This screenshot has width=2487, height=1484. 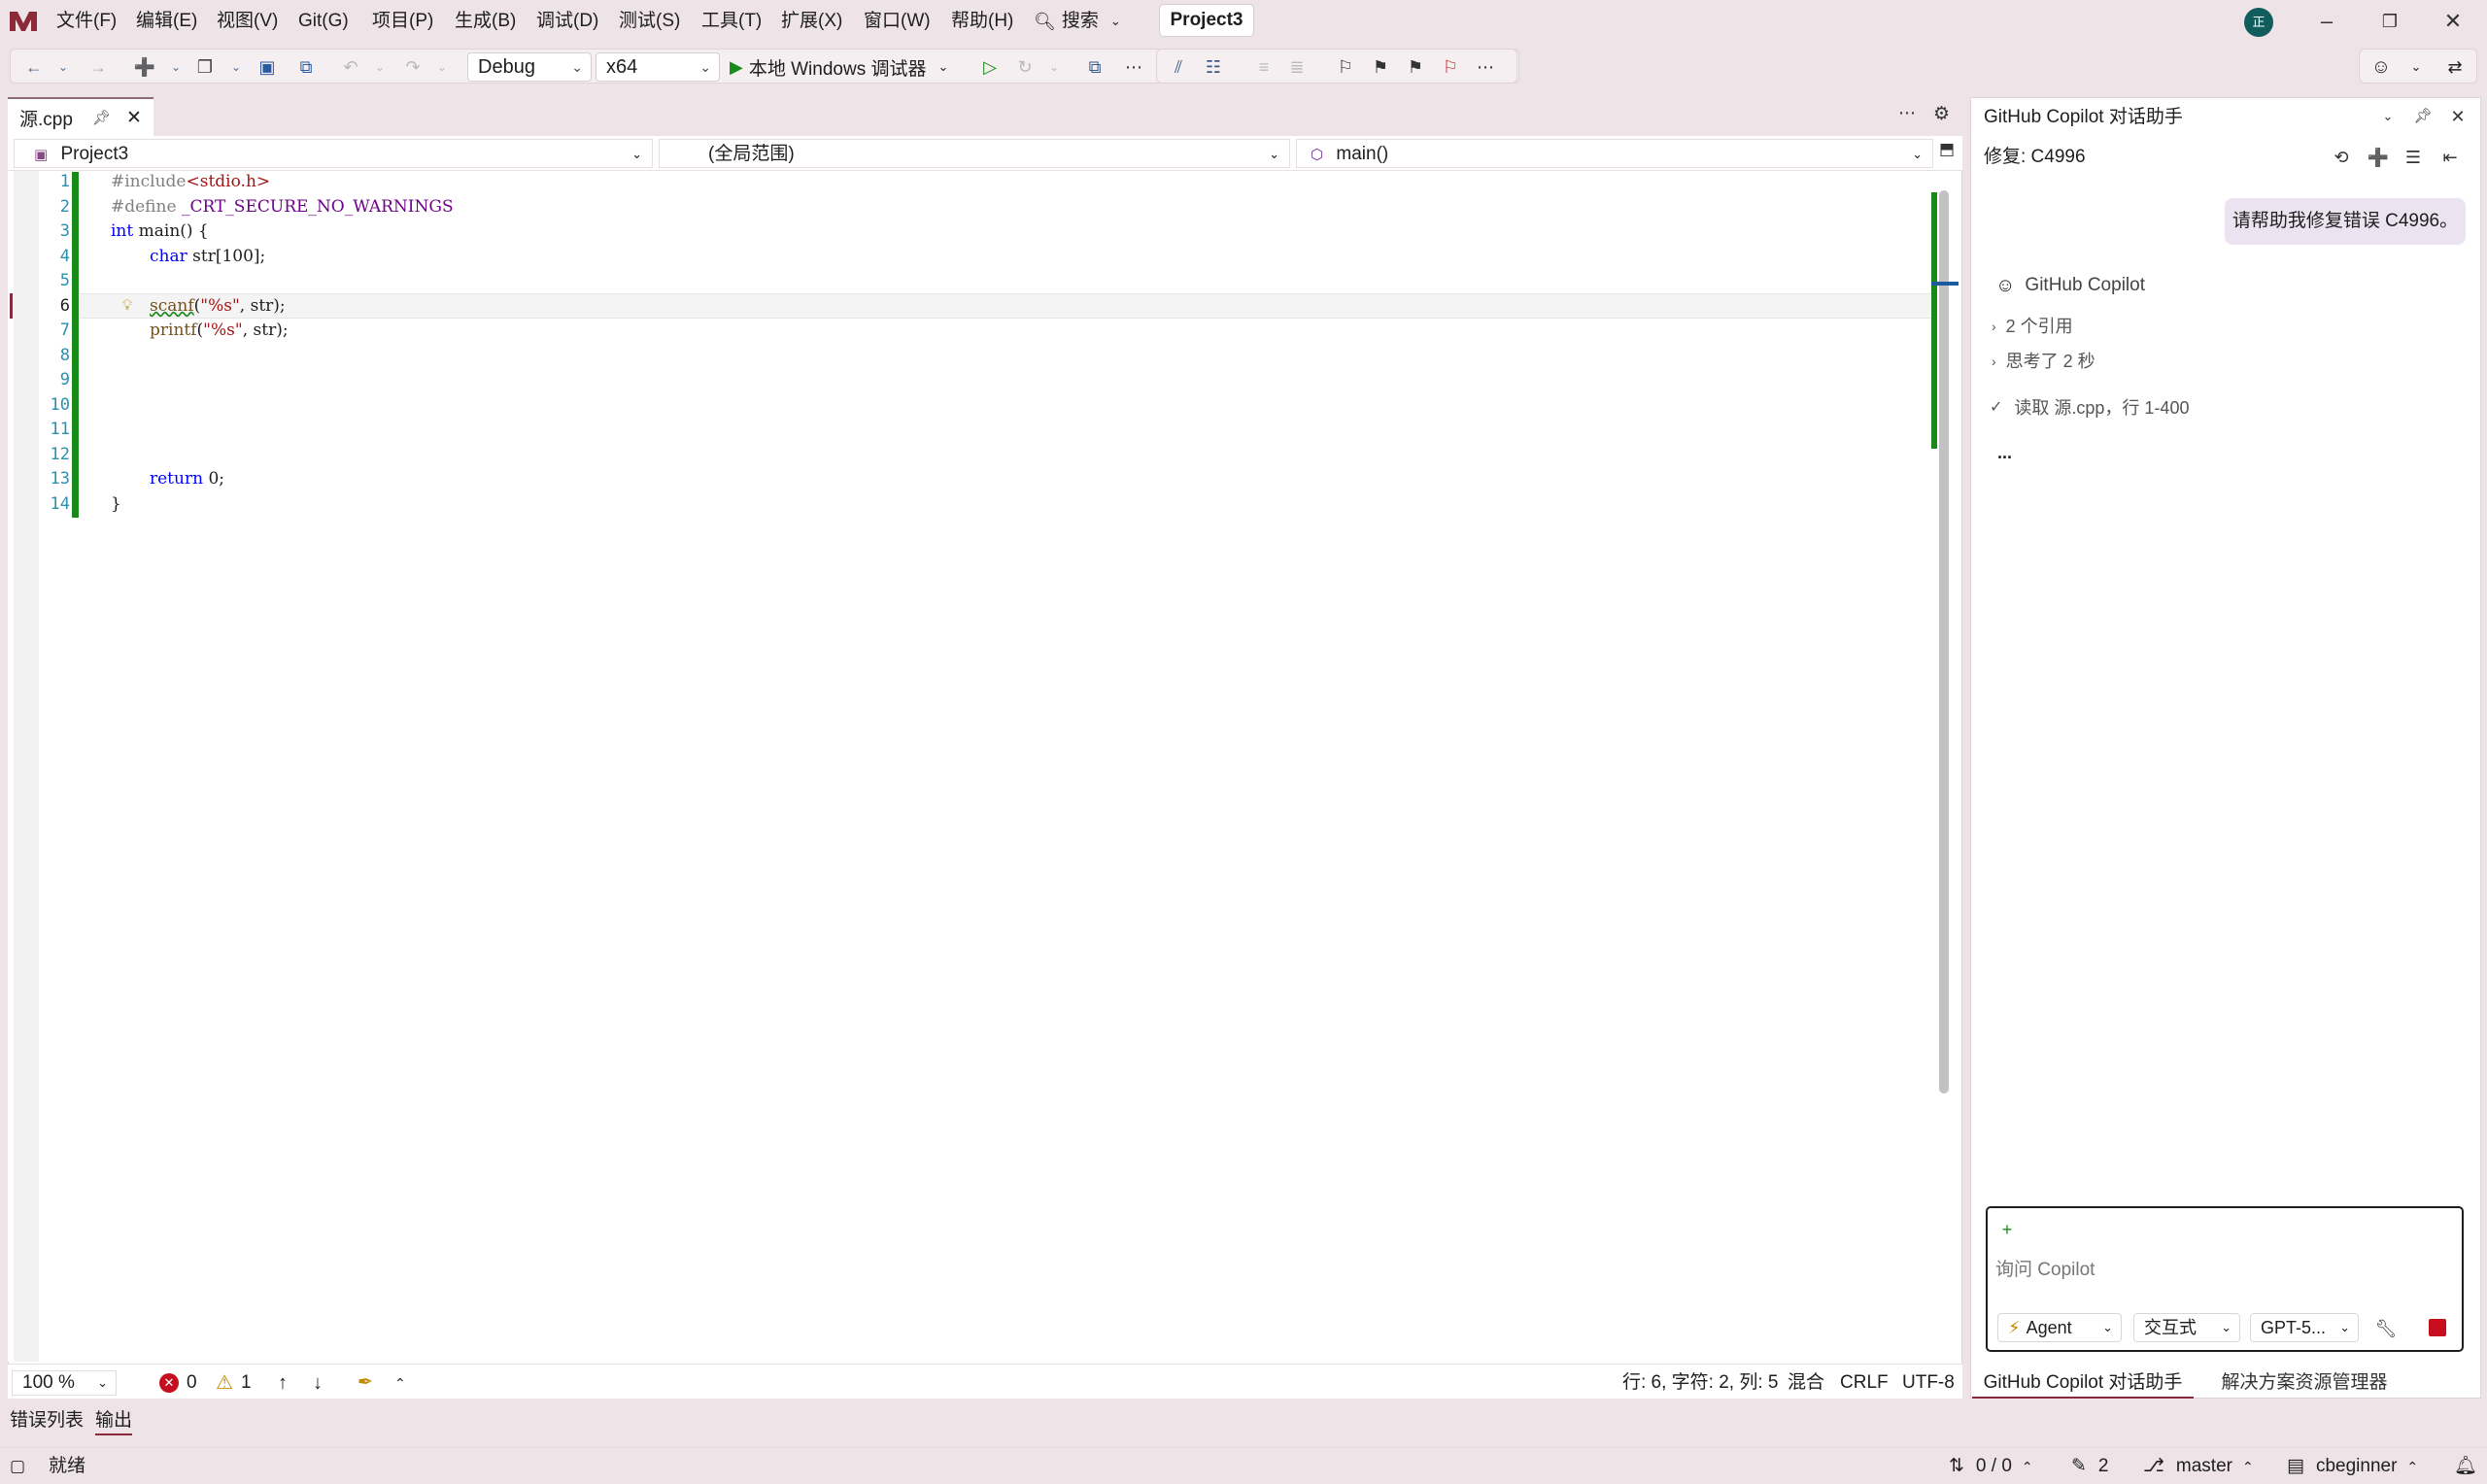 I want to click on increase-indent-icon: ≣, so click(x=1297, y=67).